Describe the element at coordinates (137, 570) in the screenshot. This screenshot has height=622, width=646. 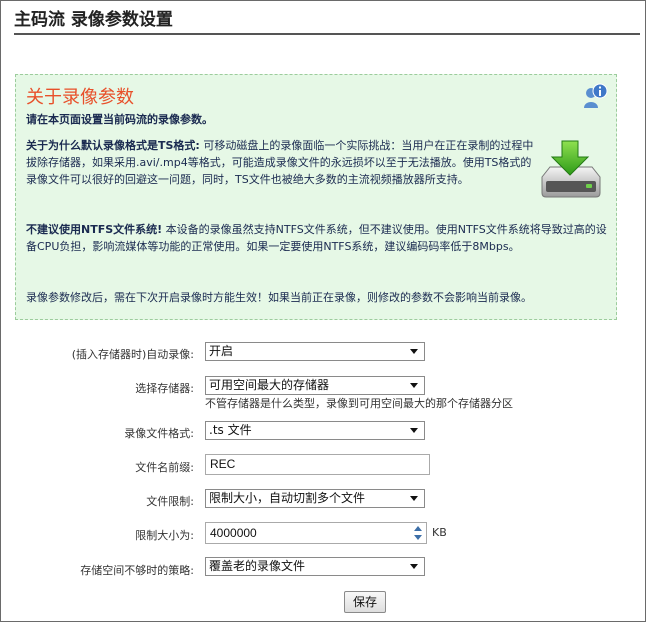
I see `policy-label: 存储空间不够时的策略:` at that location.